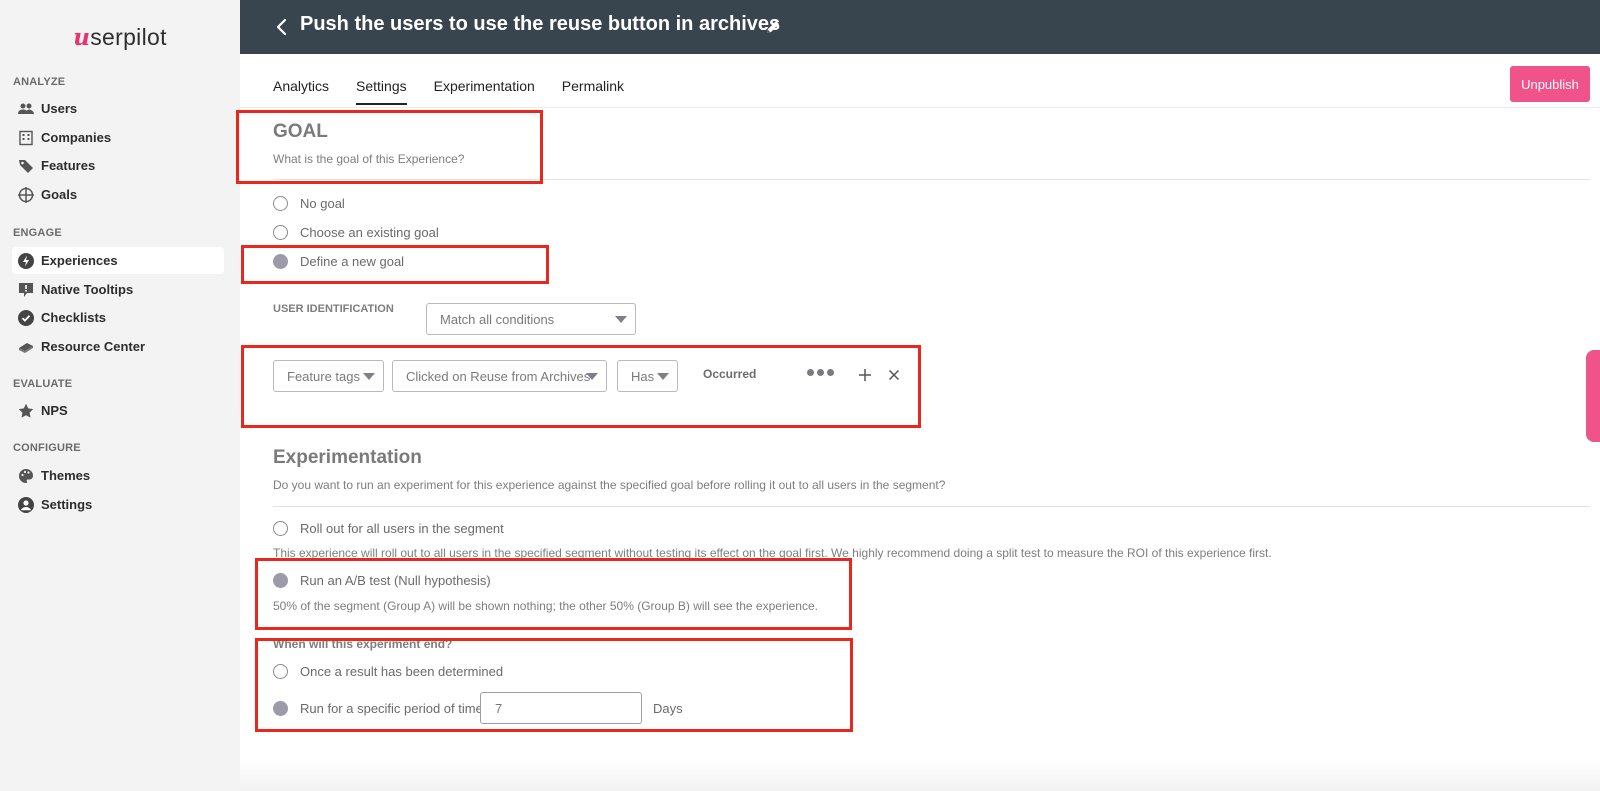 Image resolution: width=1600 pixels, height=791 pixels. I want to click on ab-test-option: Run an A/B test (Null hypothesis), so click(382, 580).